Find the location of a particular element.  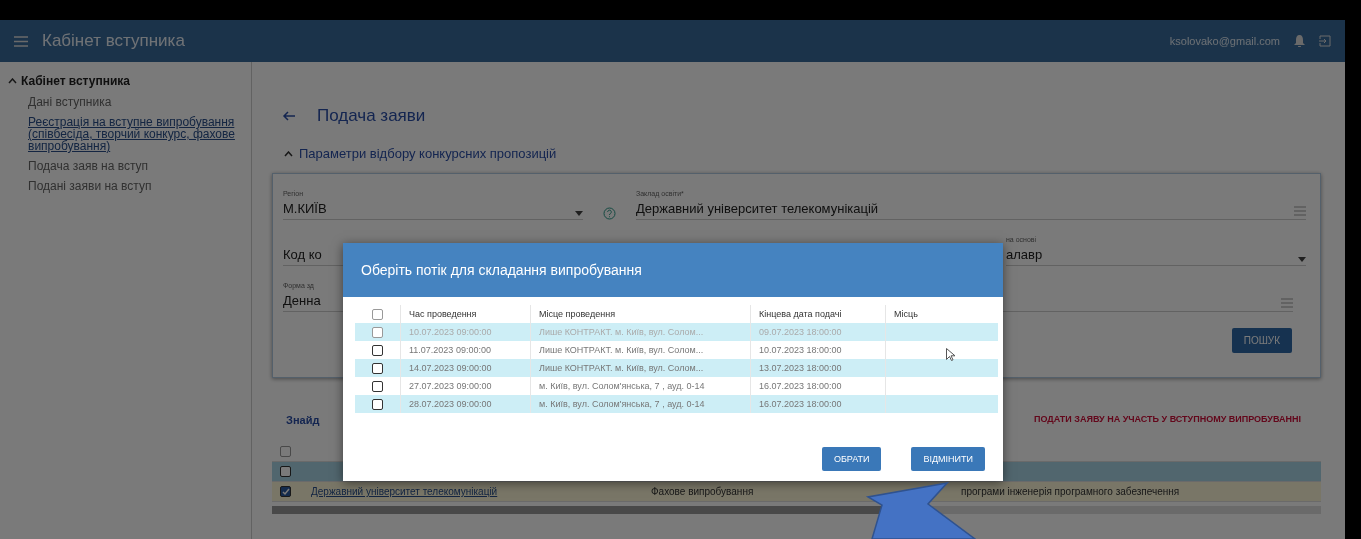

table-cell: 28.07.2023 09:00:00 is located at coordinates (465, 404).